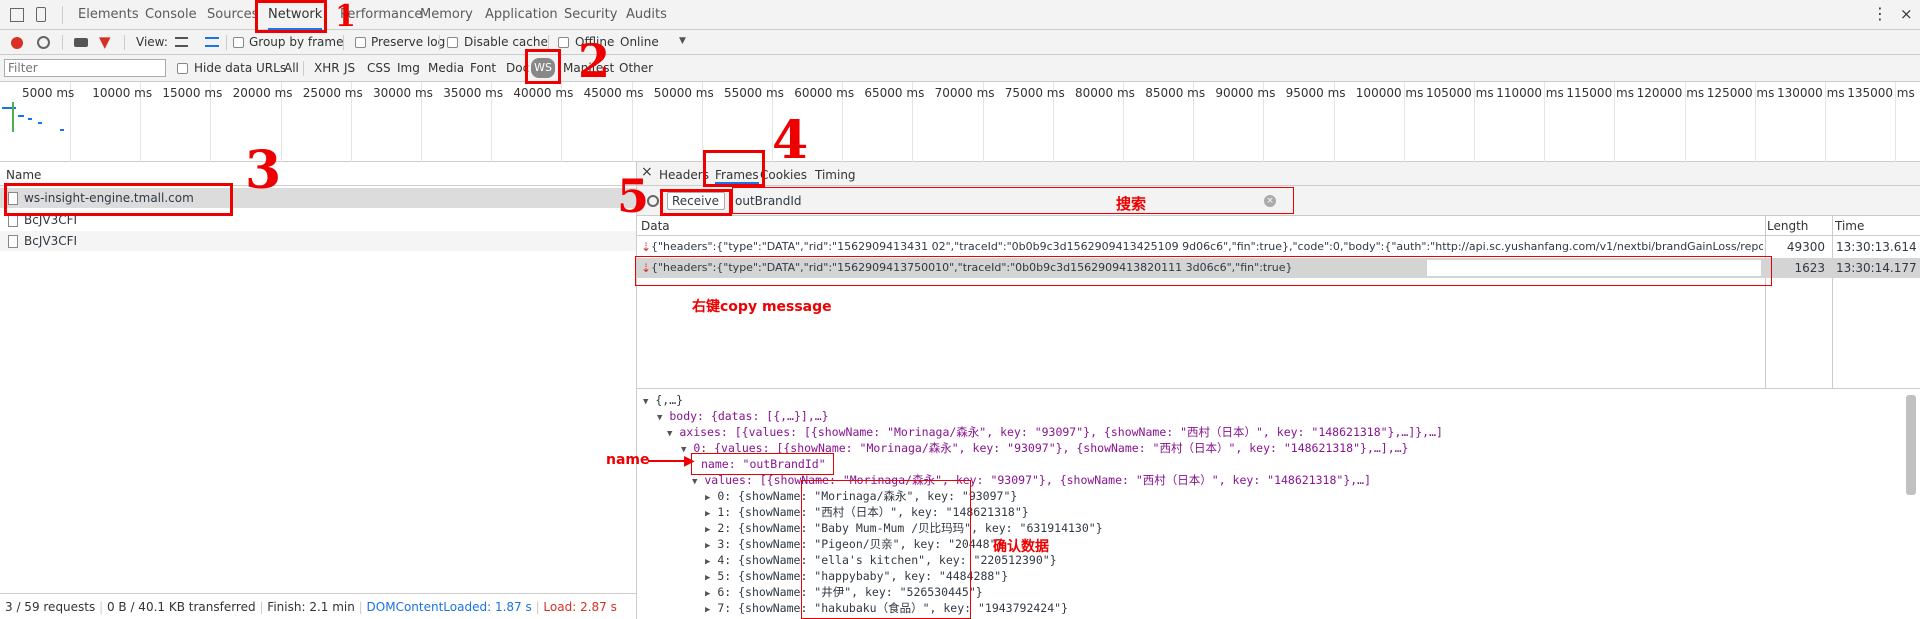 The width and height of the screenshot is (1920, 619). Describe the element at coordinates (835, 175) in the screenshot. I see `tab-timing: Timing` at that location.